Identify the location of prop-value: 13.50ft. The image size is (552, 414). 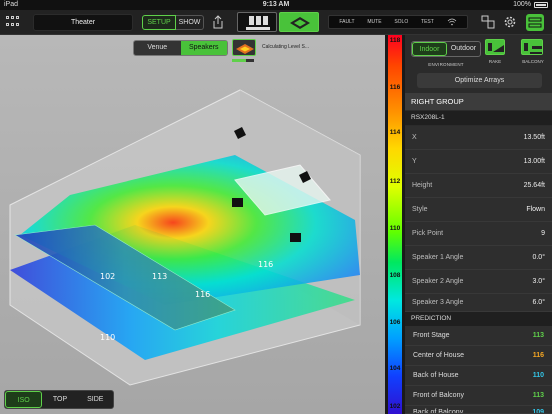
(534, 138).